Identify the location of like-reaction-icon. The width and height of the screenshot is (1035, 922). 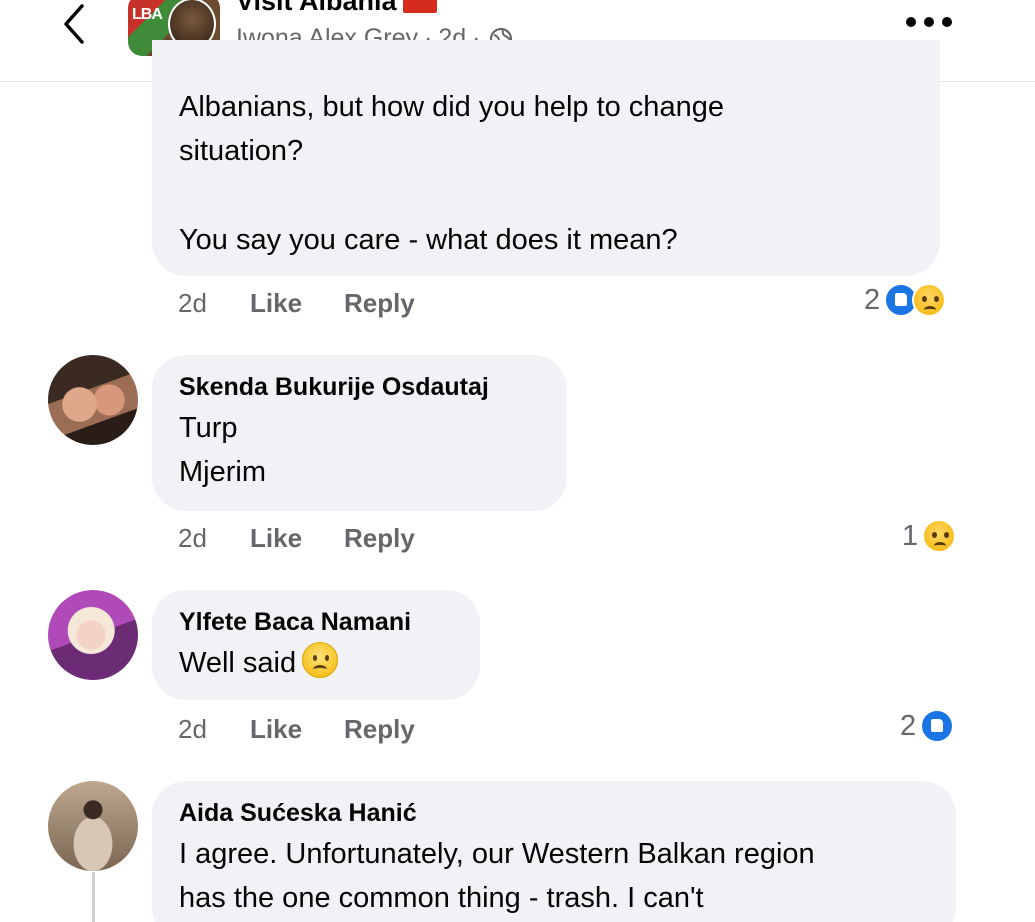
(937, 726).